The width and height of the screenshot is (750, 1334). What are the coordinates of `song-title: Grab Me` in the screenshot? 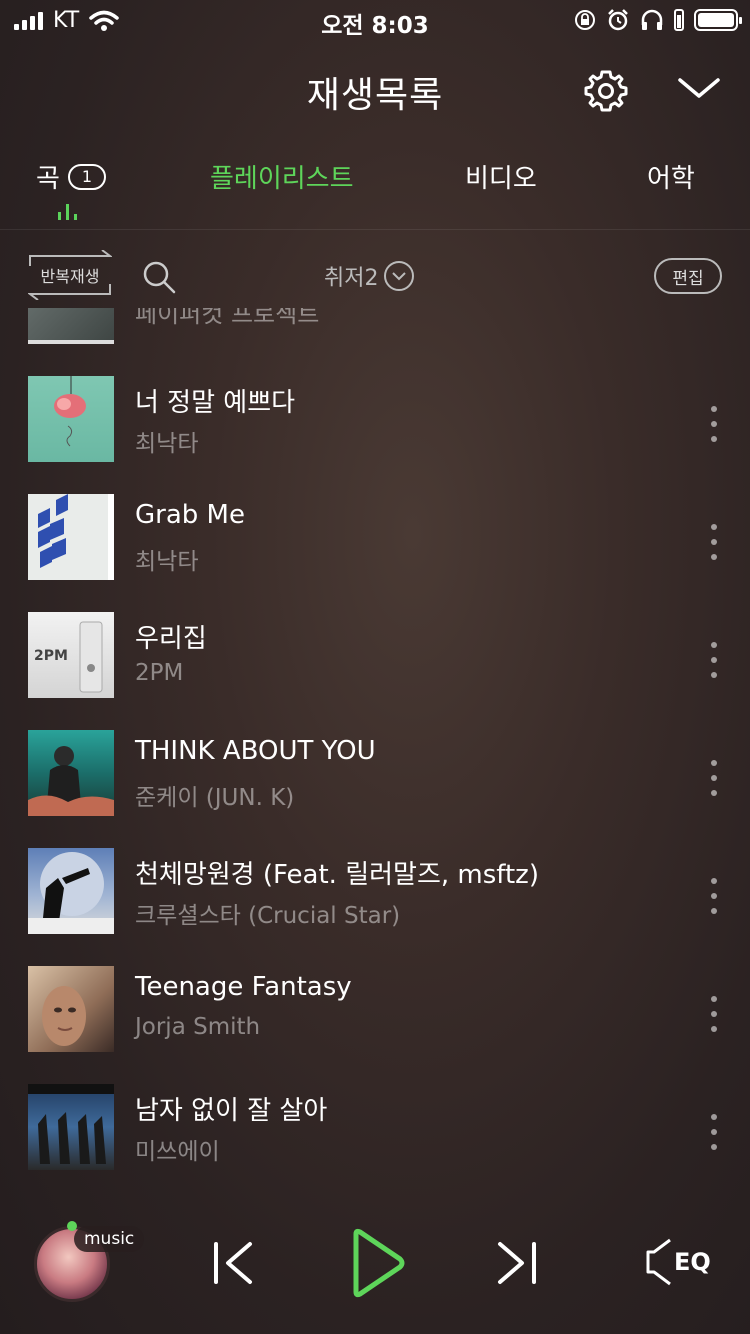 It's located at (190, 515).